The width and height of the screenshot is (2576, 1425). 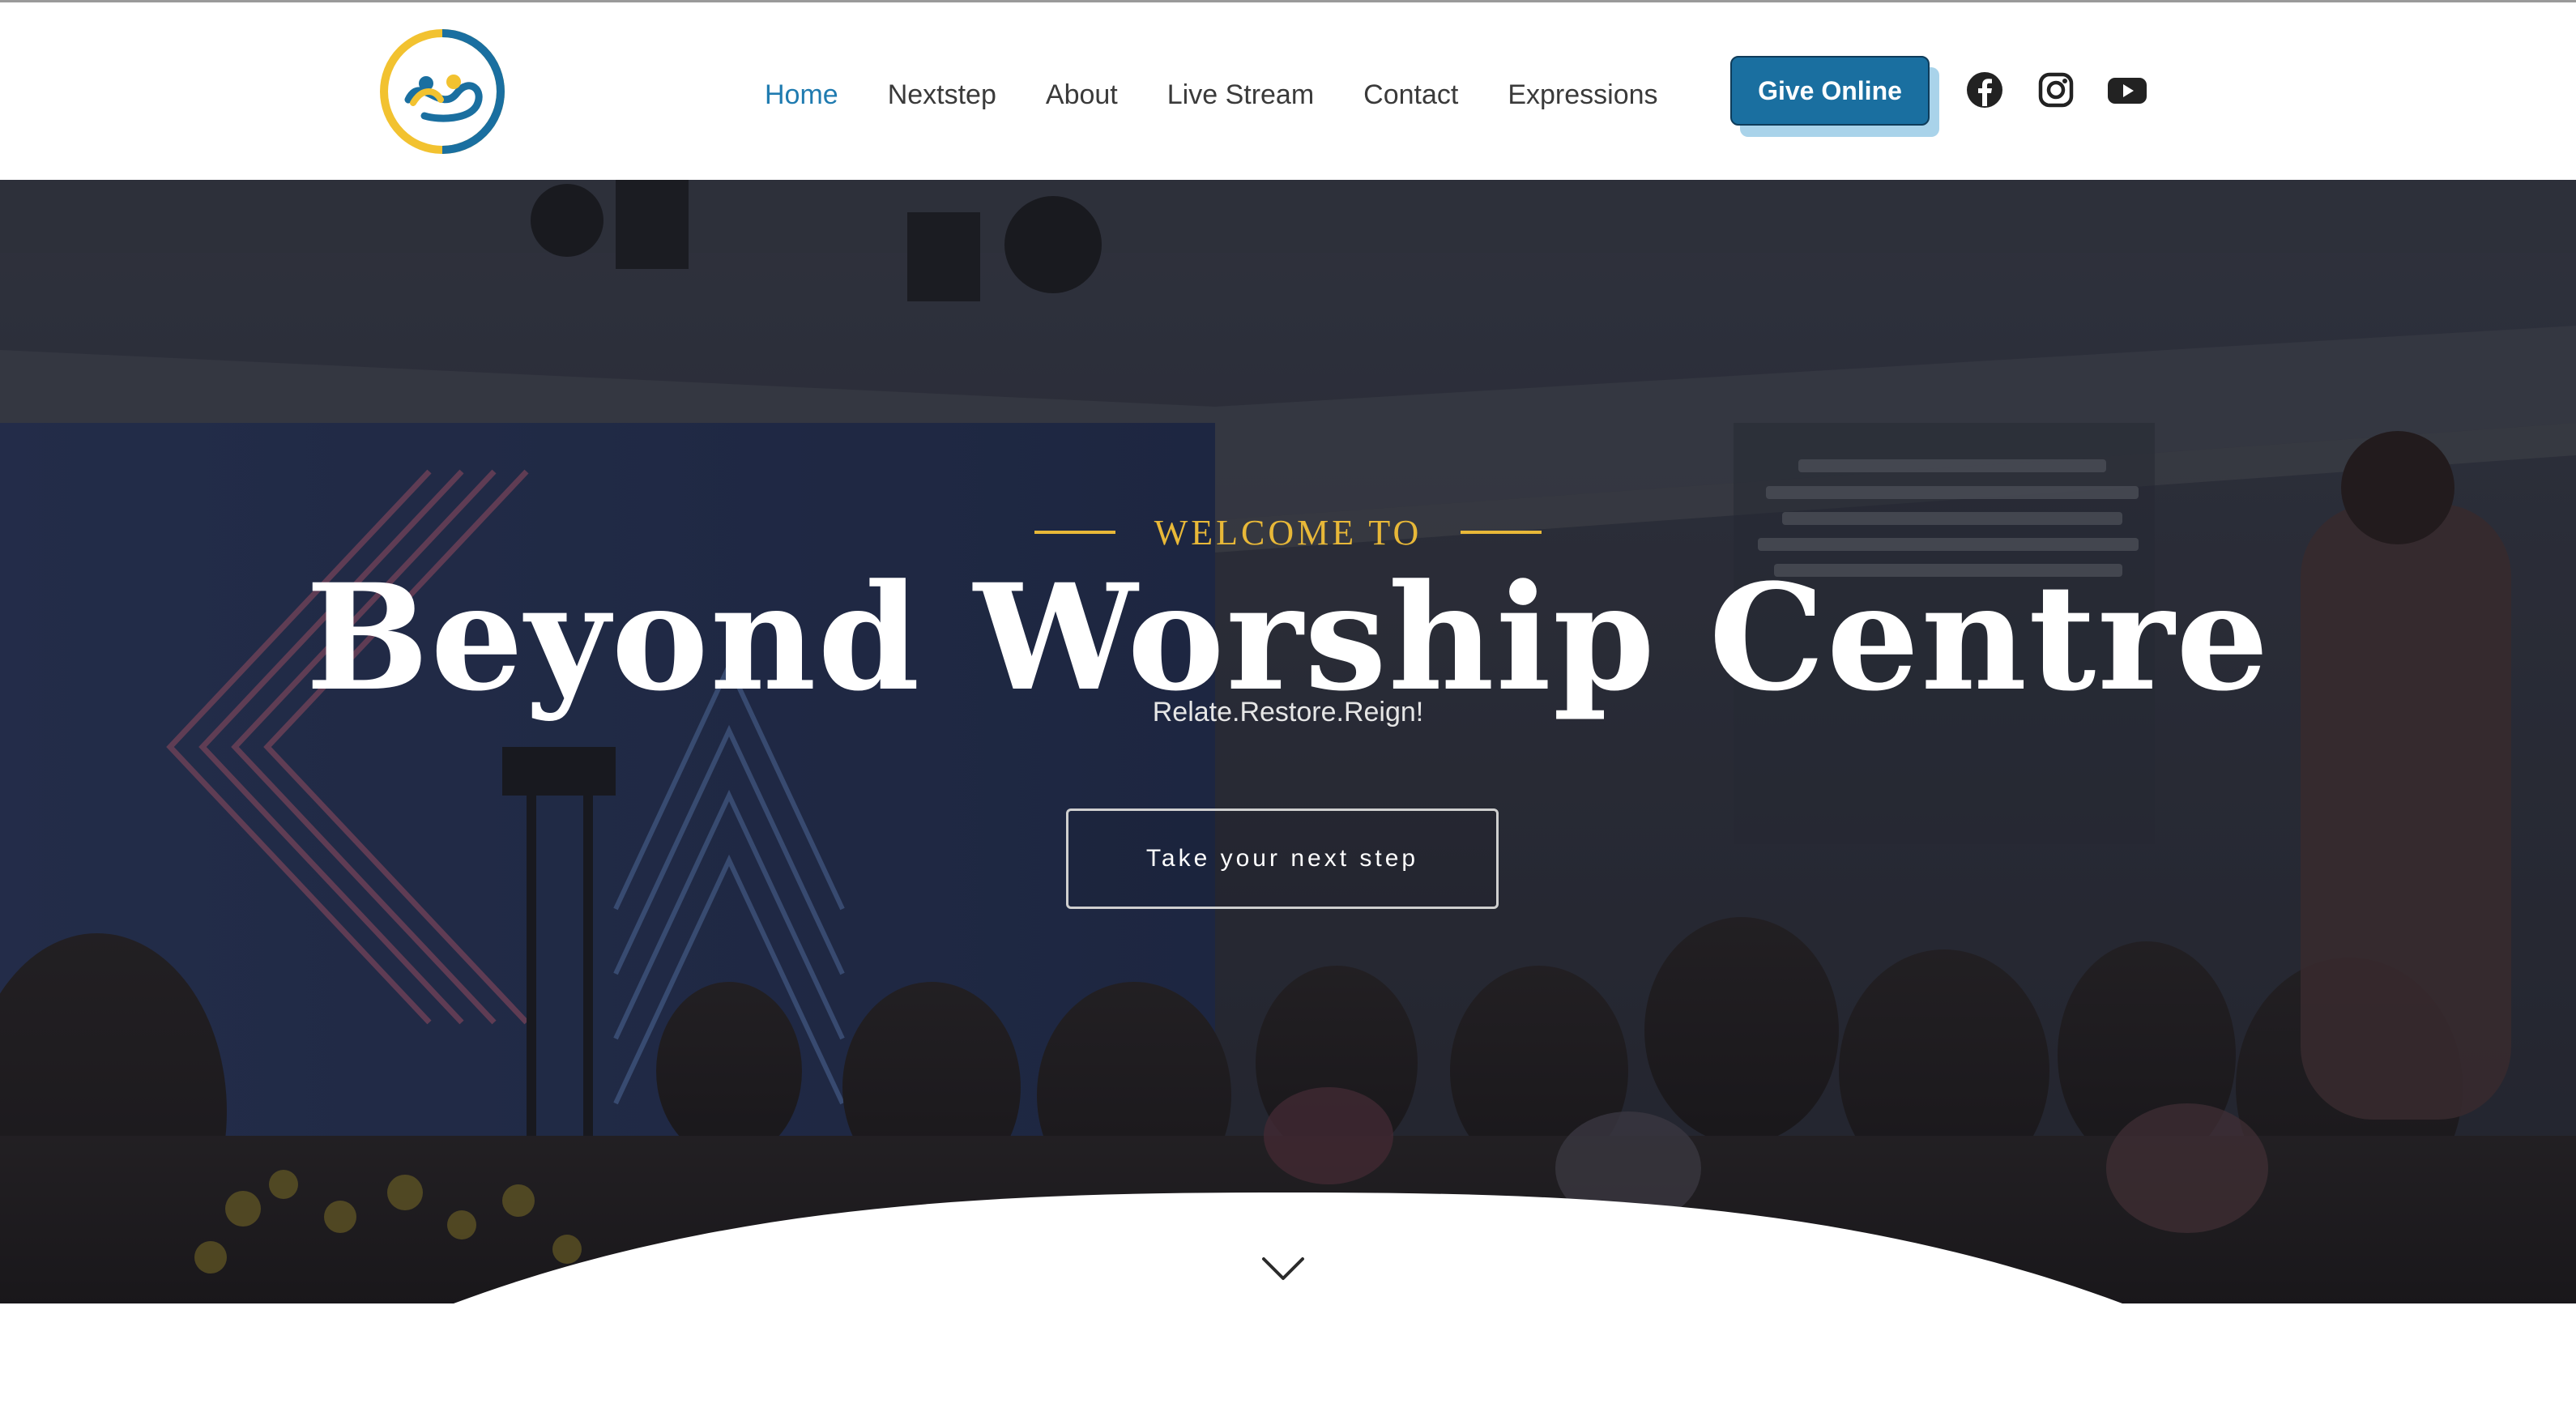 What do you see at coordinates (1830, 91) in the screenshot?
I see `give-online-button: Give Online` at bounding box center [1830, 91].